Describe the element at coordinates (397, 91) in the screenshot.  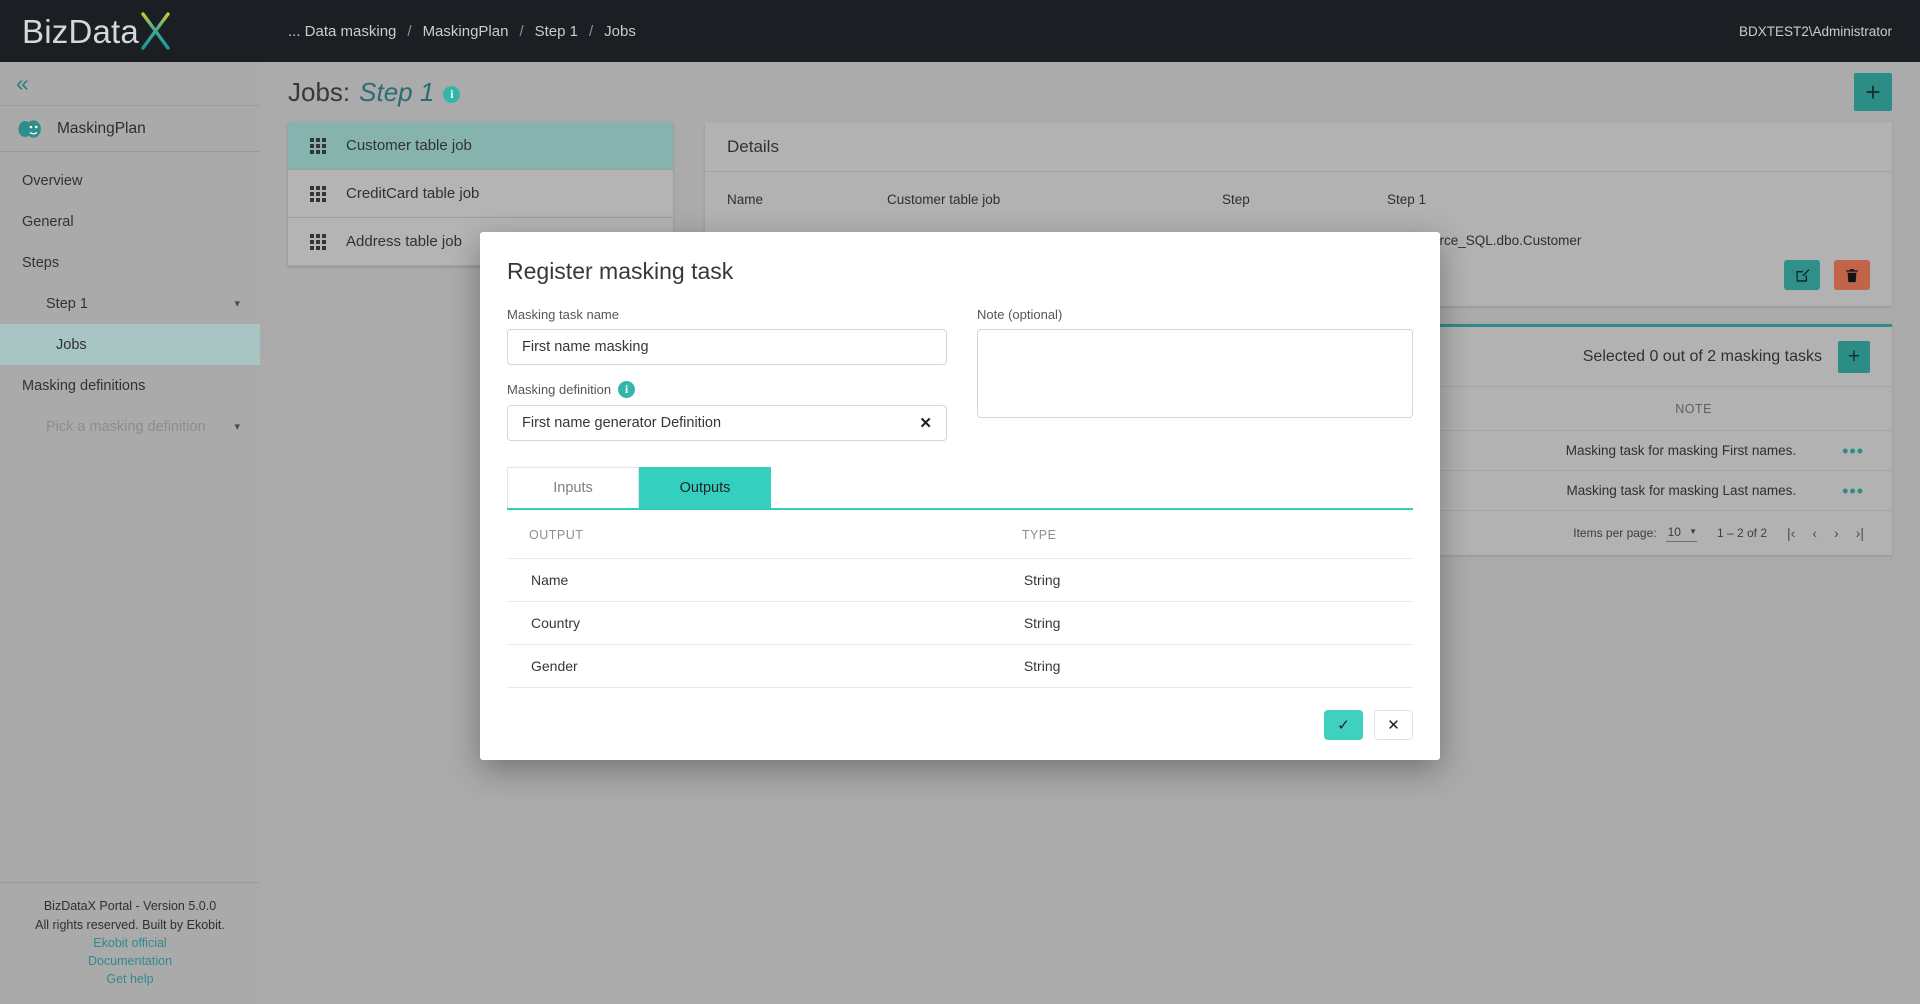
I see `page-title-step: Step 1` at that location.